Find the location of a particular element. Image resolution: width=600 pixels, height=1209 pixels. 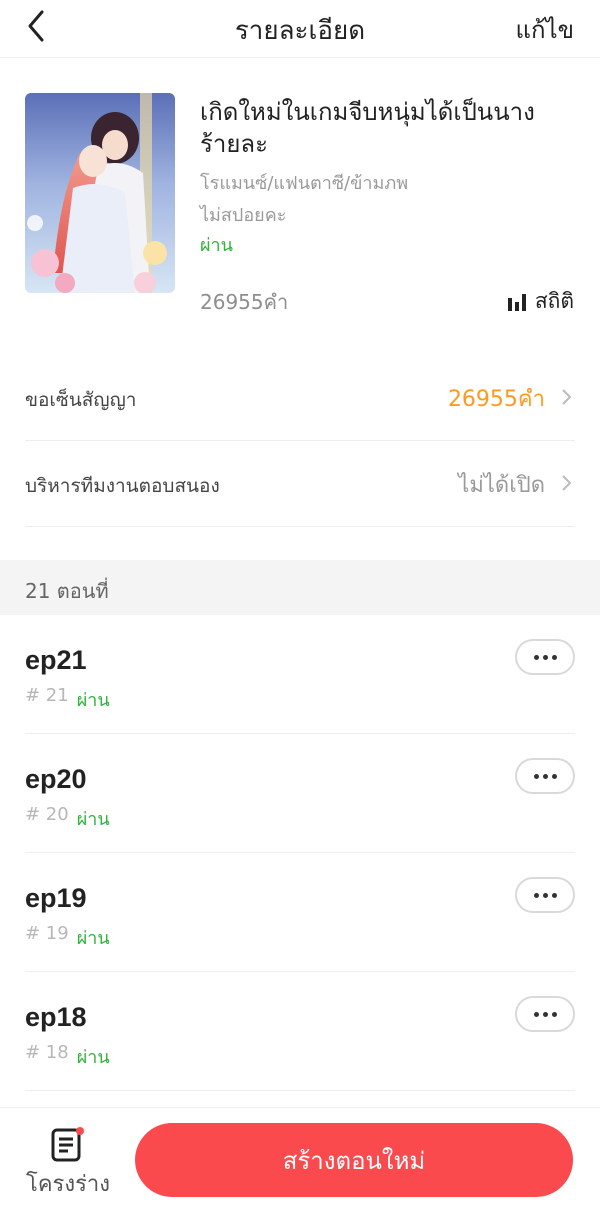

episode-number: # 20 is located at coordinates (47, 814).